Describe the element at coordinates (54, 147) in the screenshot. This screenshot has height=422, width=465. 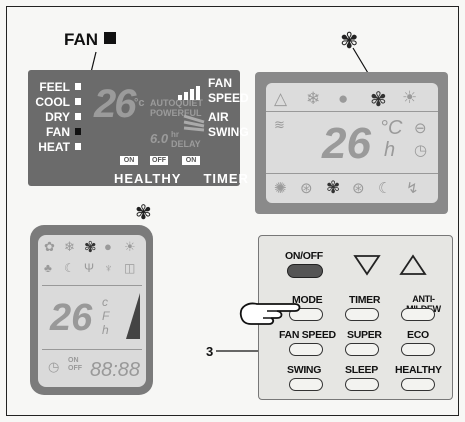
I see `mode-label-heat: HEAT` at that location.